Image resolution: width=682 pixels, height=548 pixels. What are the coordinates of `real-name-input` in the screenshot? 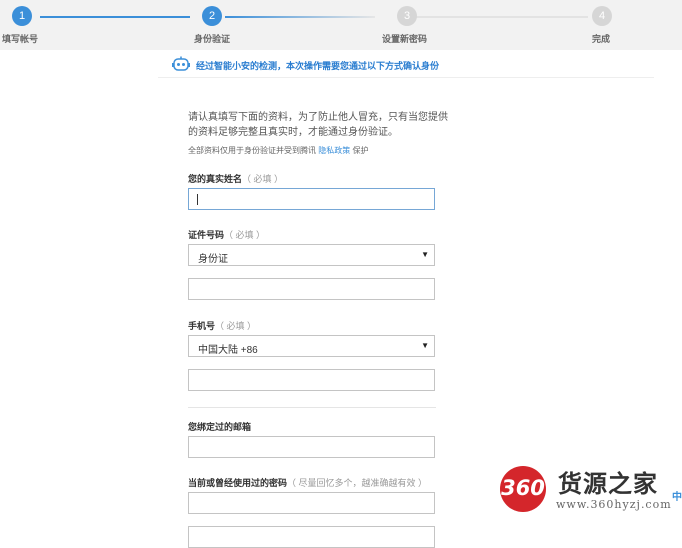 It's located at (311, 199).